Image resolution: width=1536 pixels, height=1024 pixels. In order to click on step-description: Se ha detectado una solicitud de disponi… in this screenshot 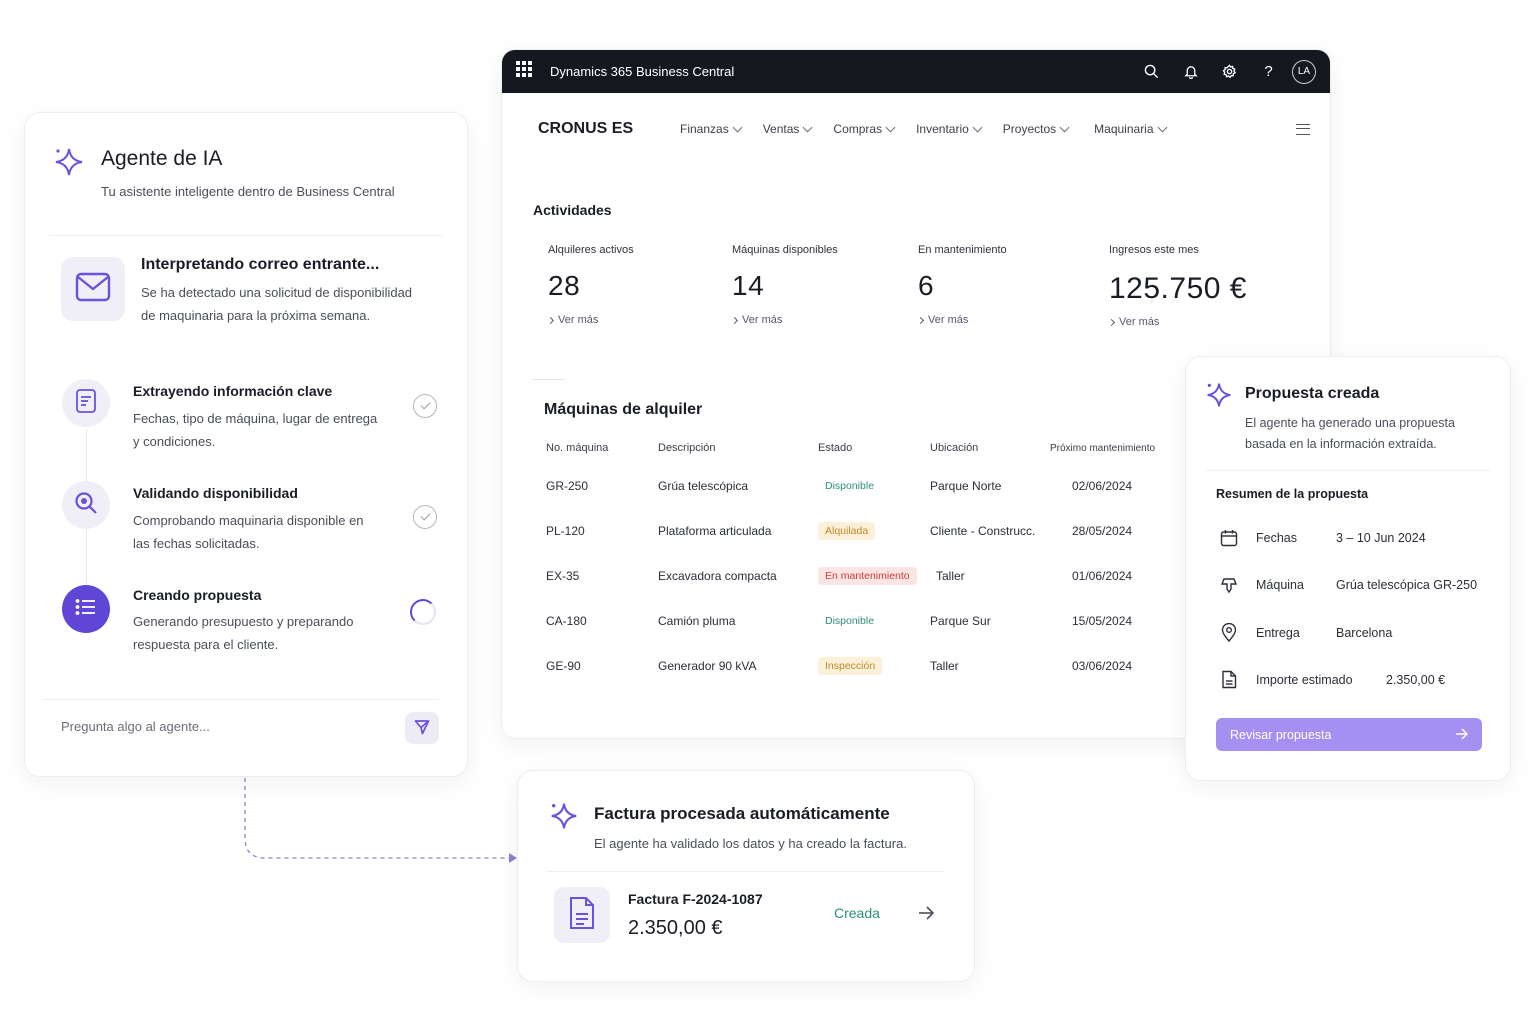, I will do `click(277, 304)`.